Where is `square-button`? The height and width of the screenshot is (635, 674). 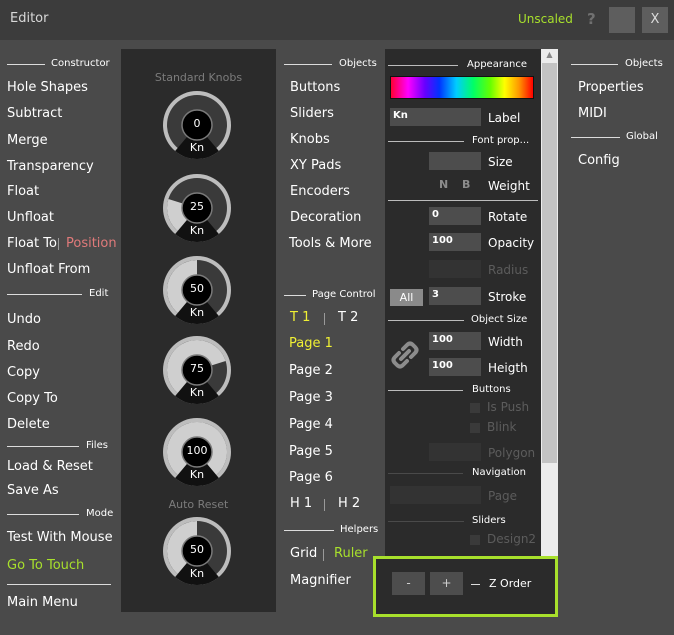 square-button is located at coordinates (622, 20).